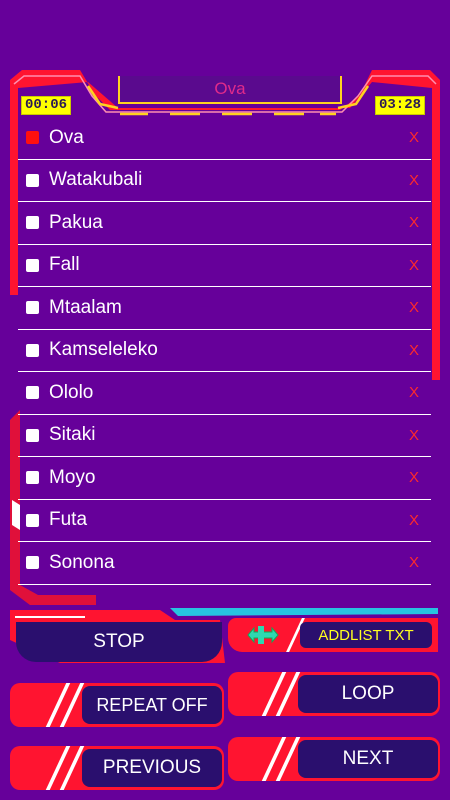 The height and width of the screenshot is (800, 450). I want to click on previous-button: PREVIOUS, so click(117, 768).